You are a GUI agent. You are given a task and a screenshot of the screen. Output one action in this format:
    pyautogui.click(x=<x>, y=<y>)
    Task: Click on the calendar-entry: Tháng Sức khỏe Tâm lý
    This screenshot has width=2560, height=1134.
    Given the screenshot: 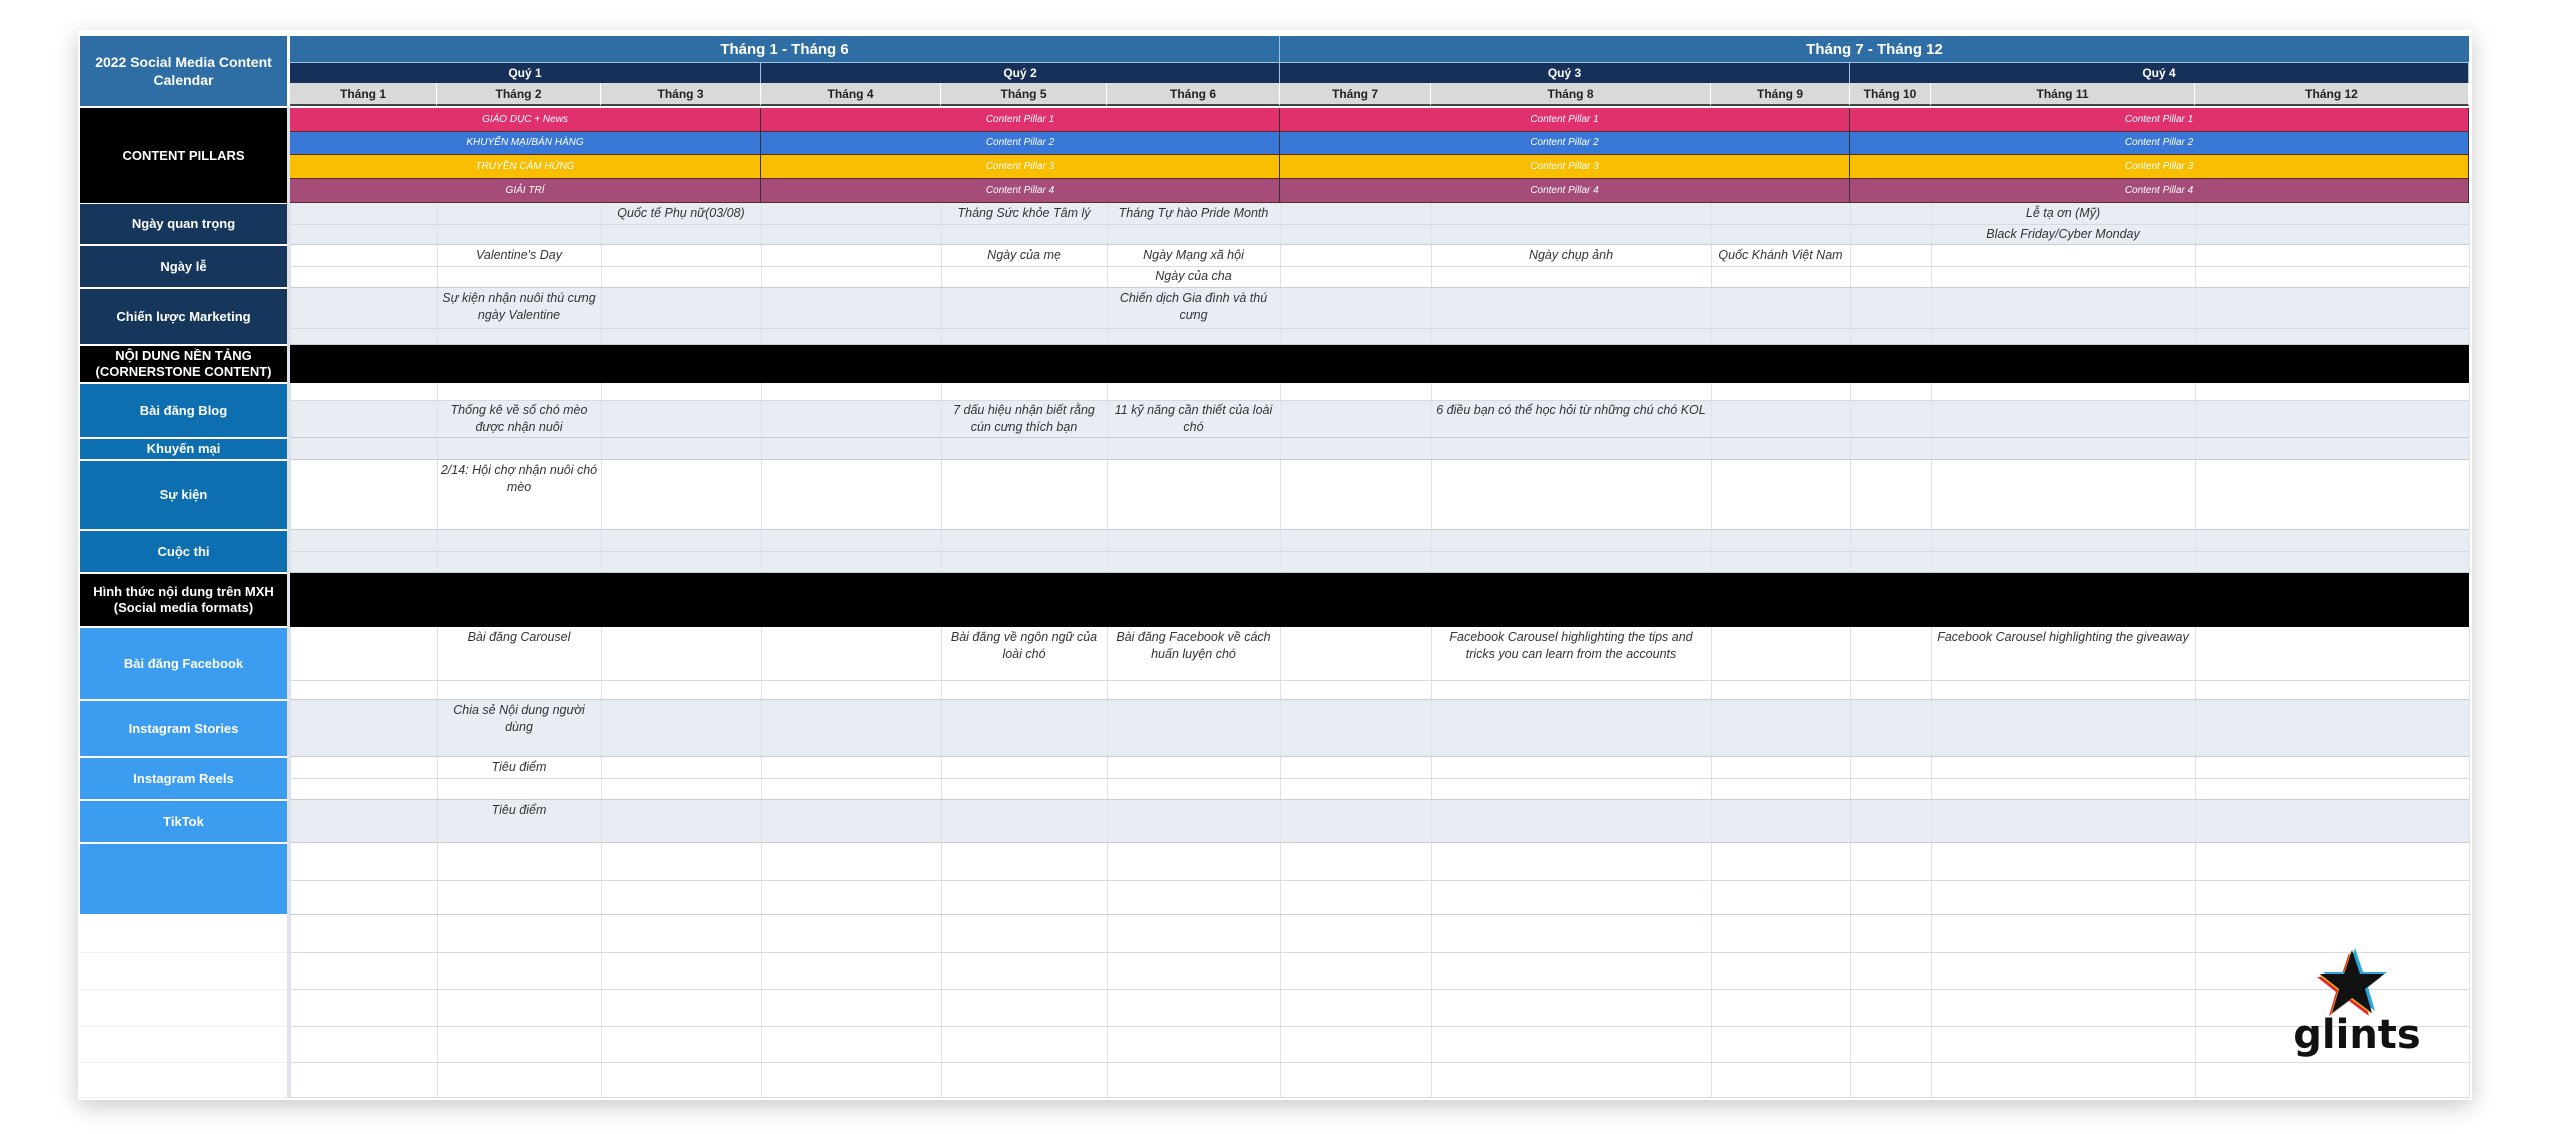 What is the action you would take?
    pyautogui.click(x=1024, y=225)
    